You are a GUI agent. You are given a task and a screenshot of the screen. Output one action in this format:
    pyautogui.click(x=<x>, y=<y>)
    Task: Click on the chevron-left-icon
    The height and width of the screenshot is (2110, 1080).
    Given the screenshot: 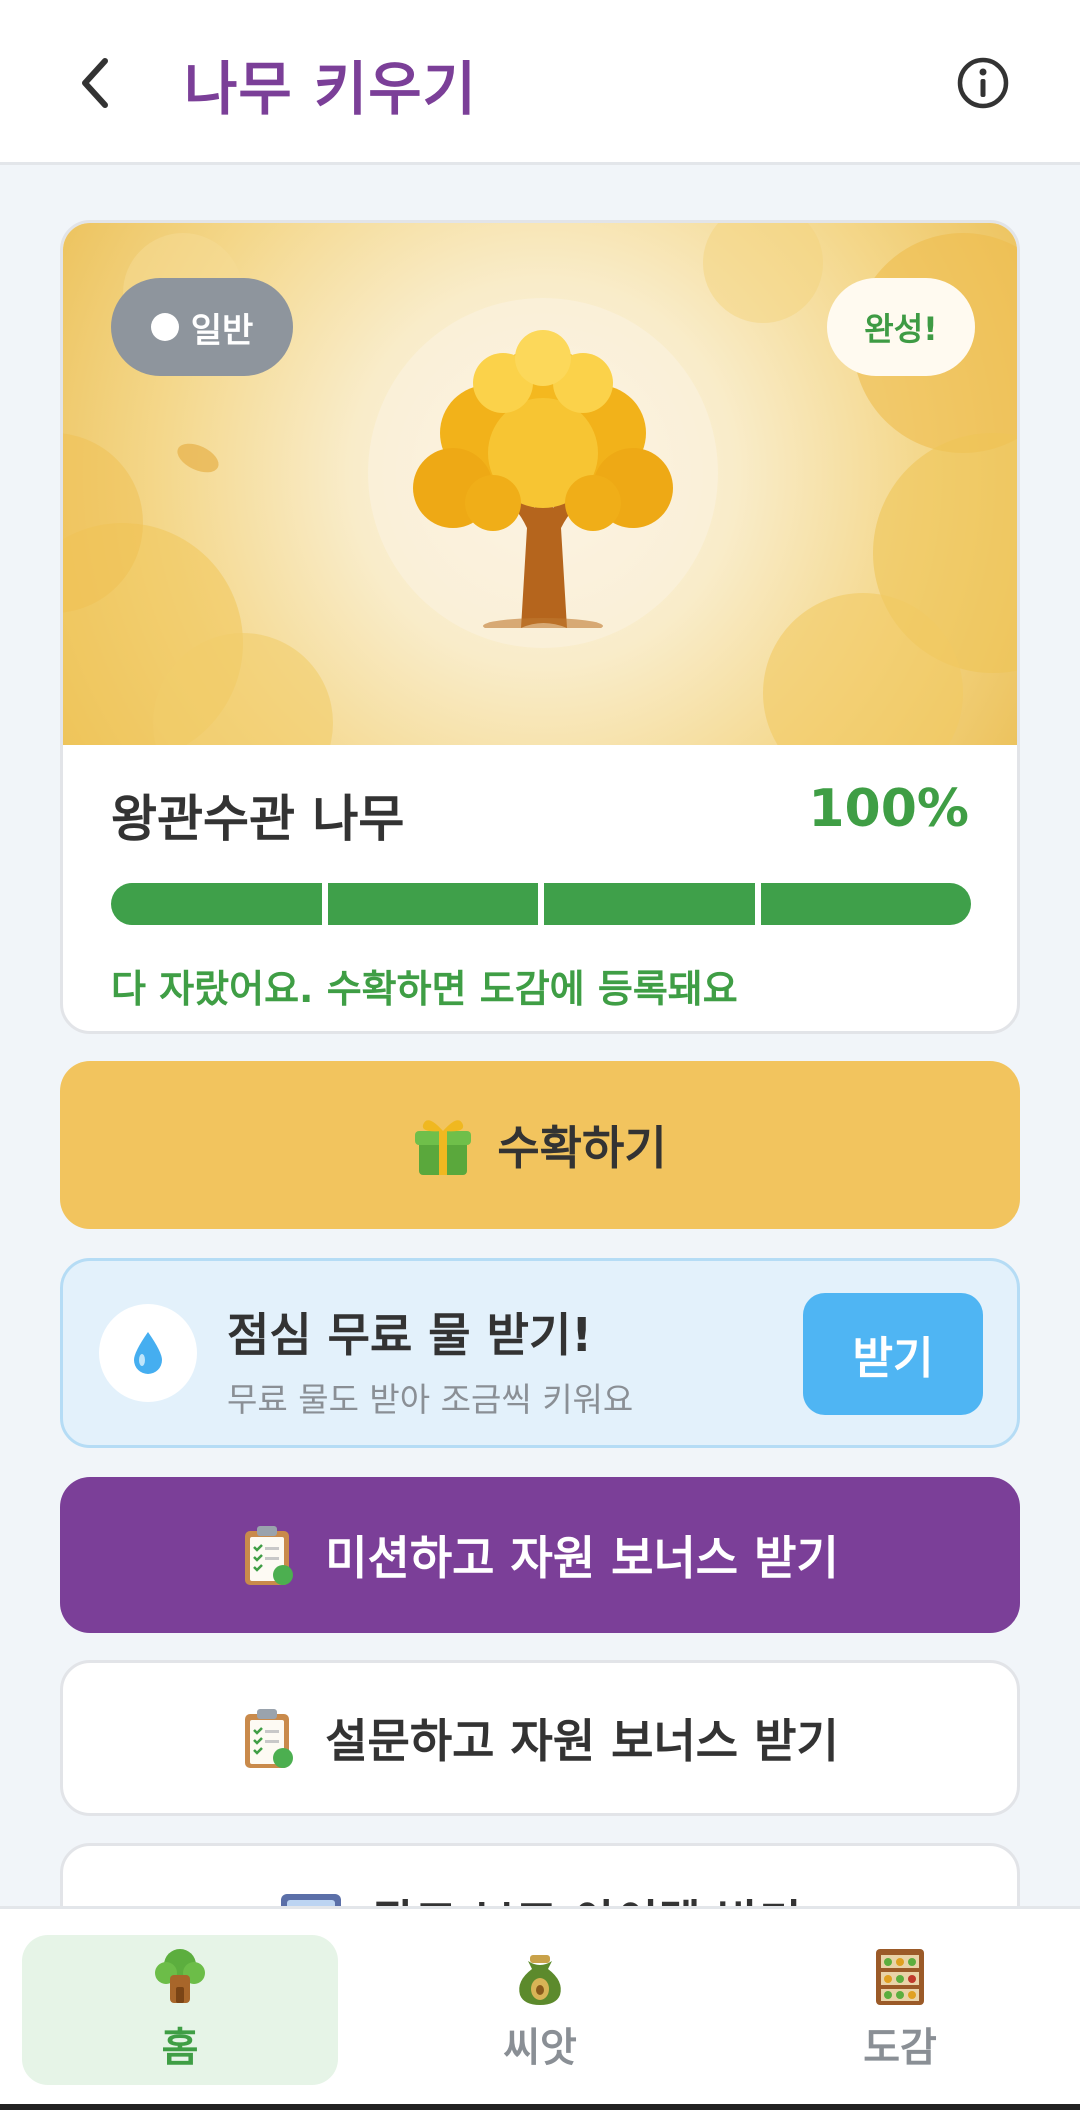 What is the action you would take?
    pyautogui.click(x=95, y=83)
    